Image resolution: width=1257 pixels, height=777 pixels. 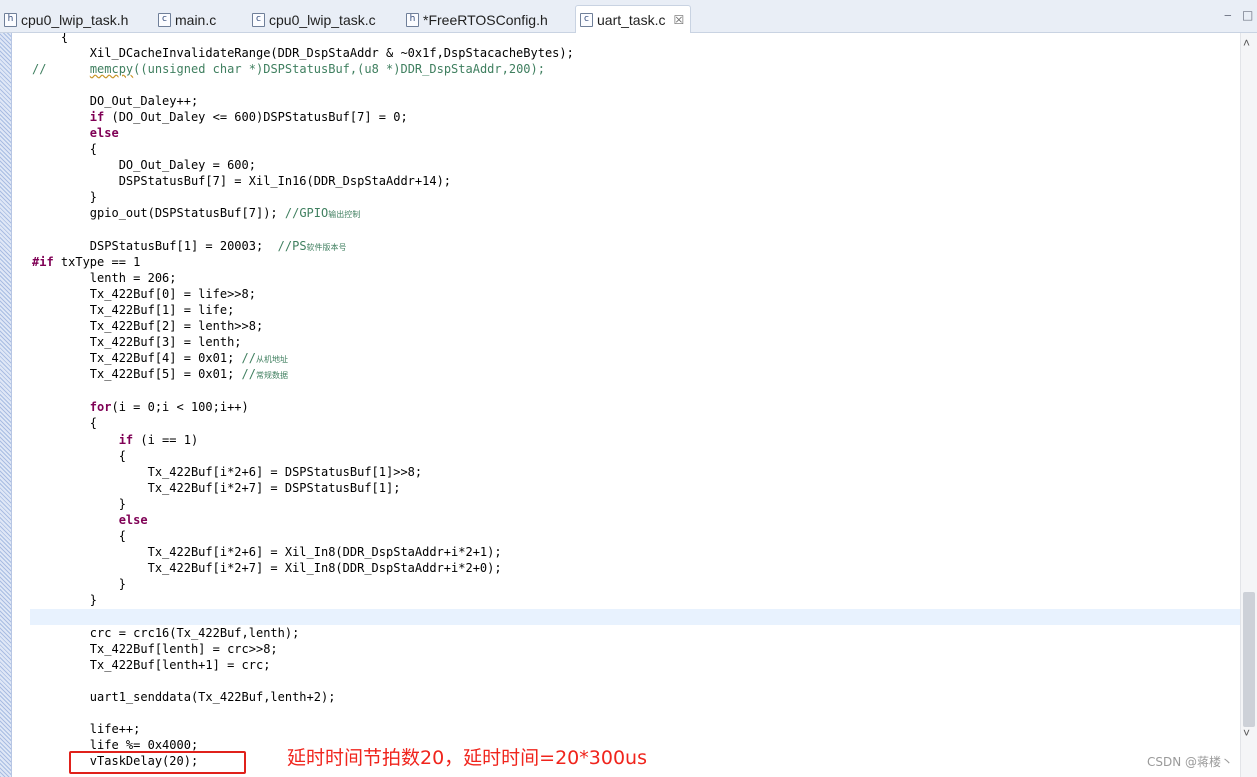 What do you see at coordinates (166, 440) in the screenshot?
I see `code-text: (i == 1)` at bounding box center [166, 440].